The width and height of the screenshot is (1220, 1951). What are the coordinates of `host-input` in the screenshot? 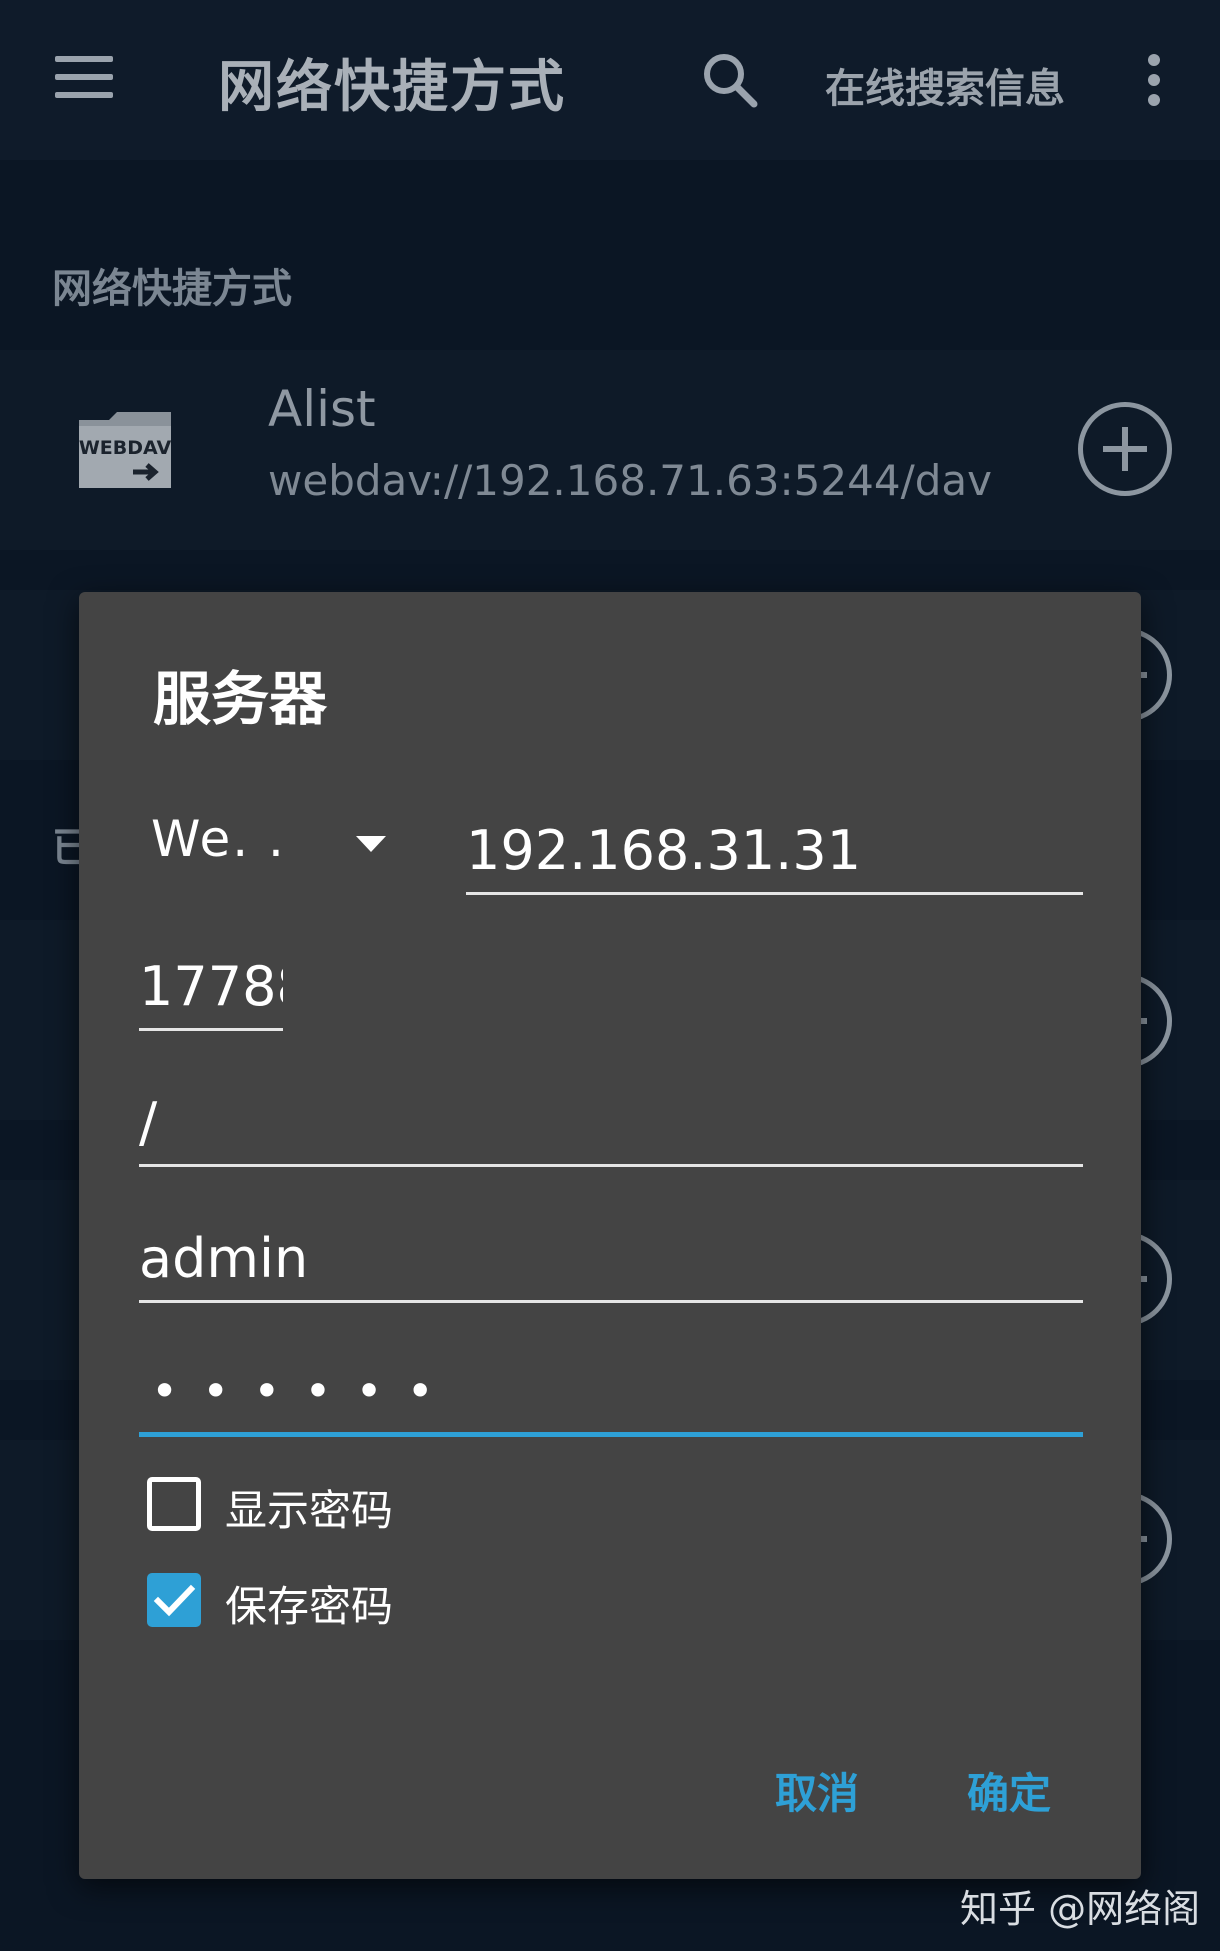 It's located at (774, 850).